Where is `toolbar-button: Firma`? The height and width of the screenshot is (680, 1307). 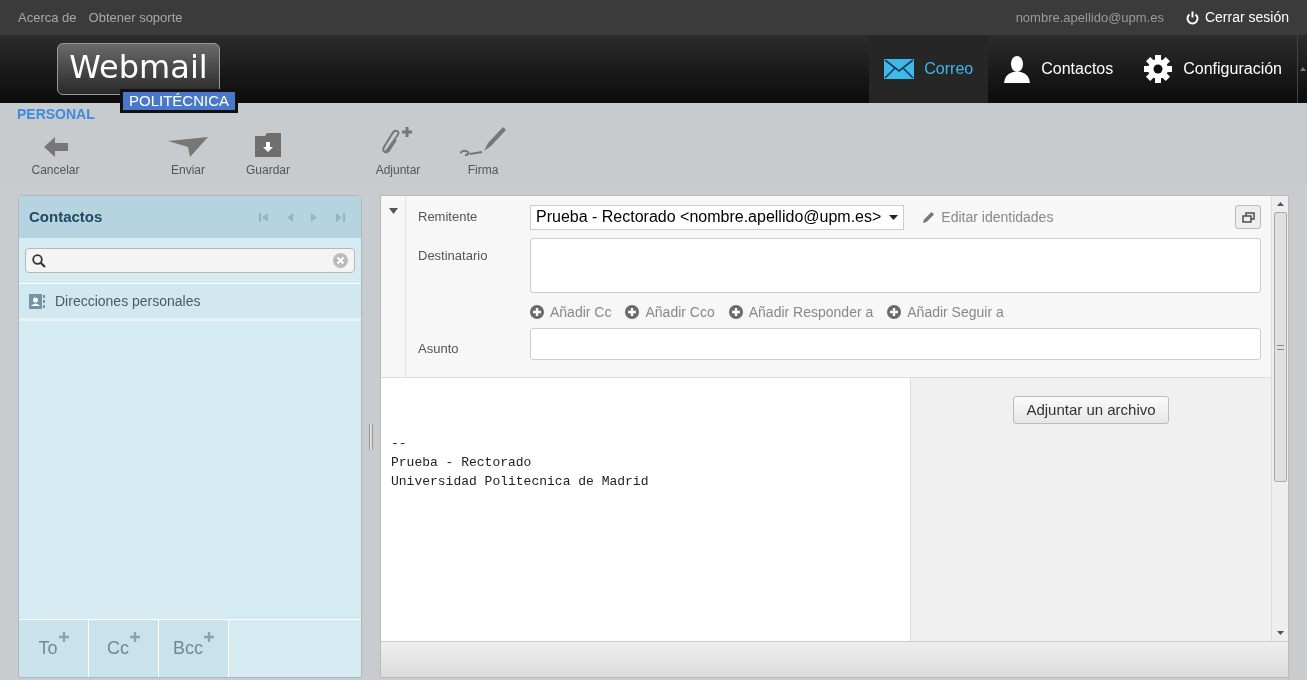 toolbar-button: Firma is located at coordinates (483, 152).